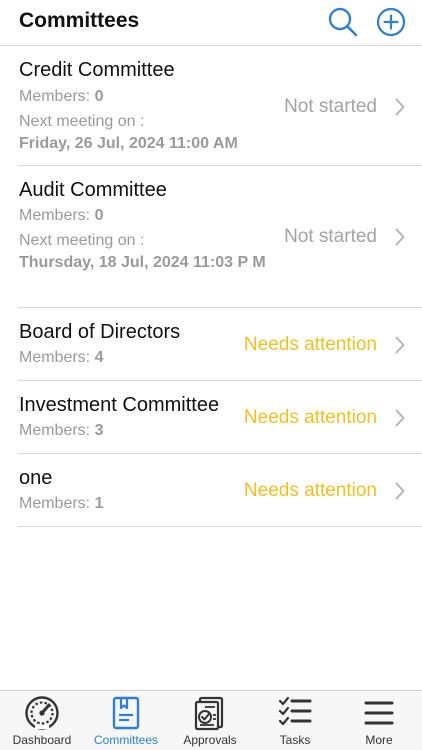 The height and width of the screenshot is (750, 422). What do you see at coordinates (379, 740) in the screenshot?
I see `tab-label: More` at bounding box center [379, 740].